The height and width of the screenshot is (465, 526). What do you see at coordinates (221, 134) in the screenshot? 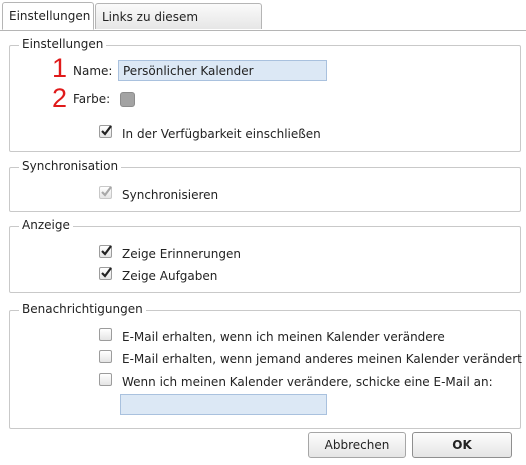
I see `availability-label: In der Verfügbarkeit einschließen` at bounding box center [221, 134].